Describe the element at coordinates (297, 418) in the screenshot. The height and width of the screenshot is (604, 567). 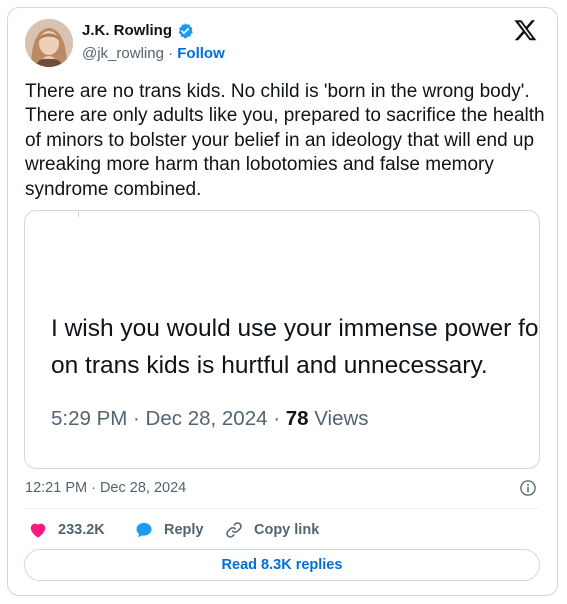
I see `image-meta-views-count: 78` at that location.